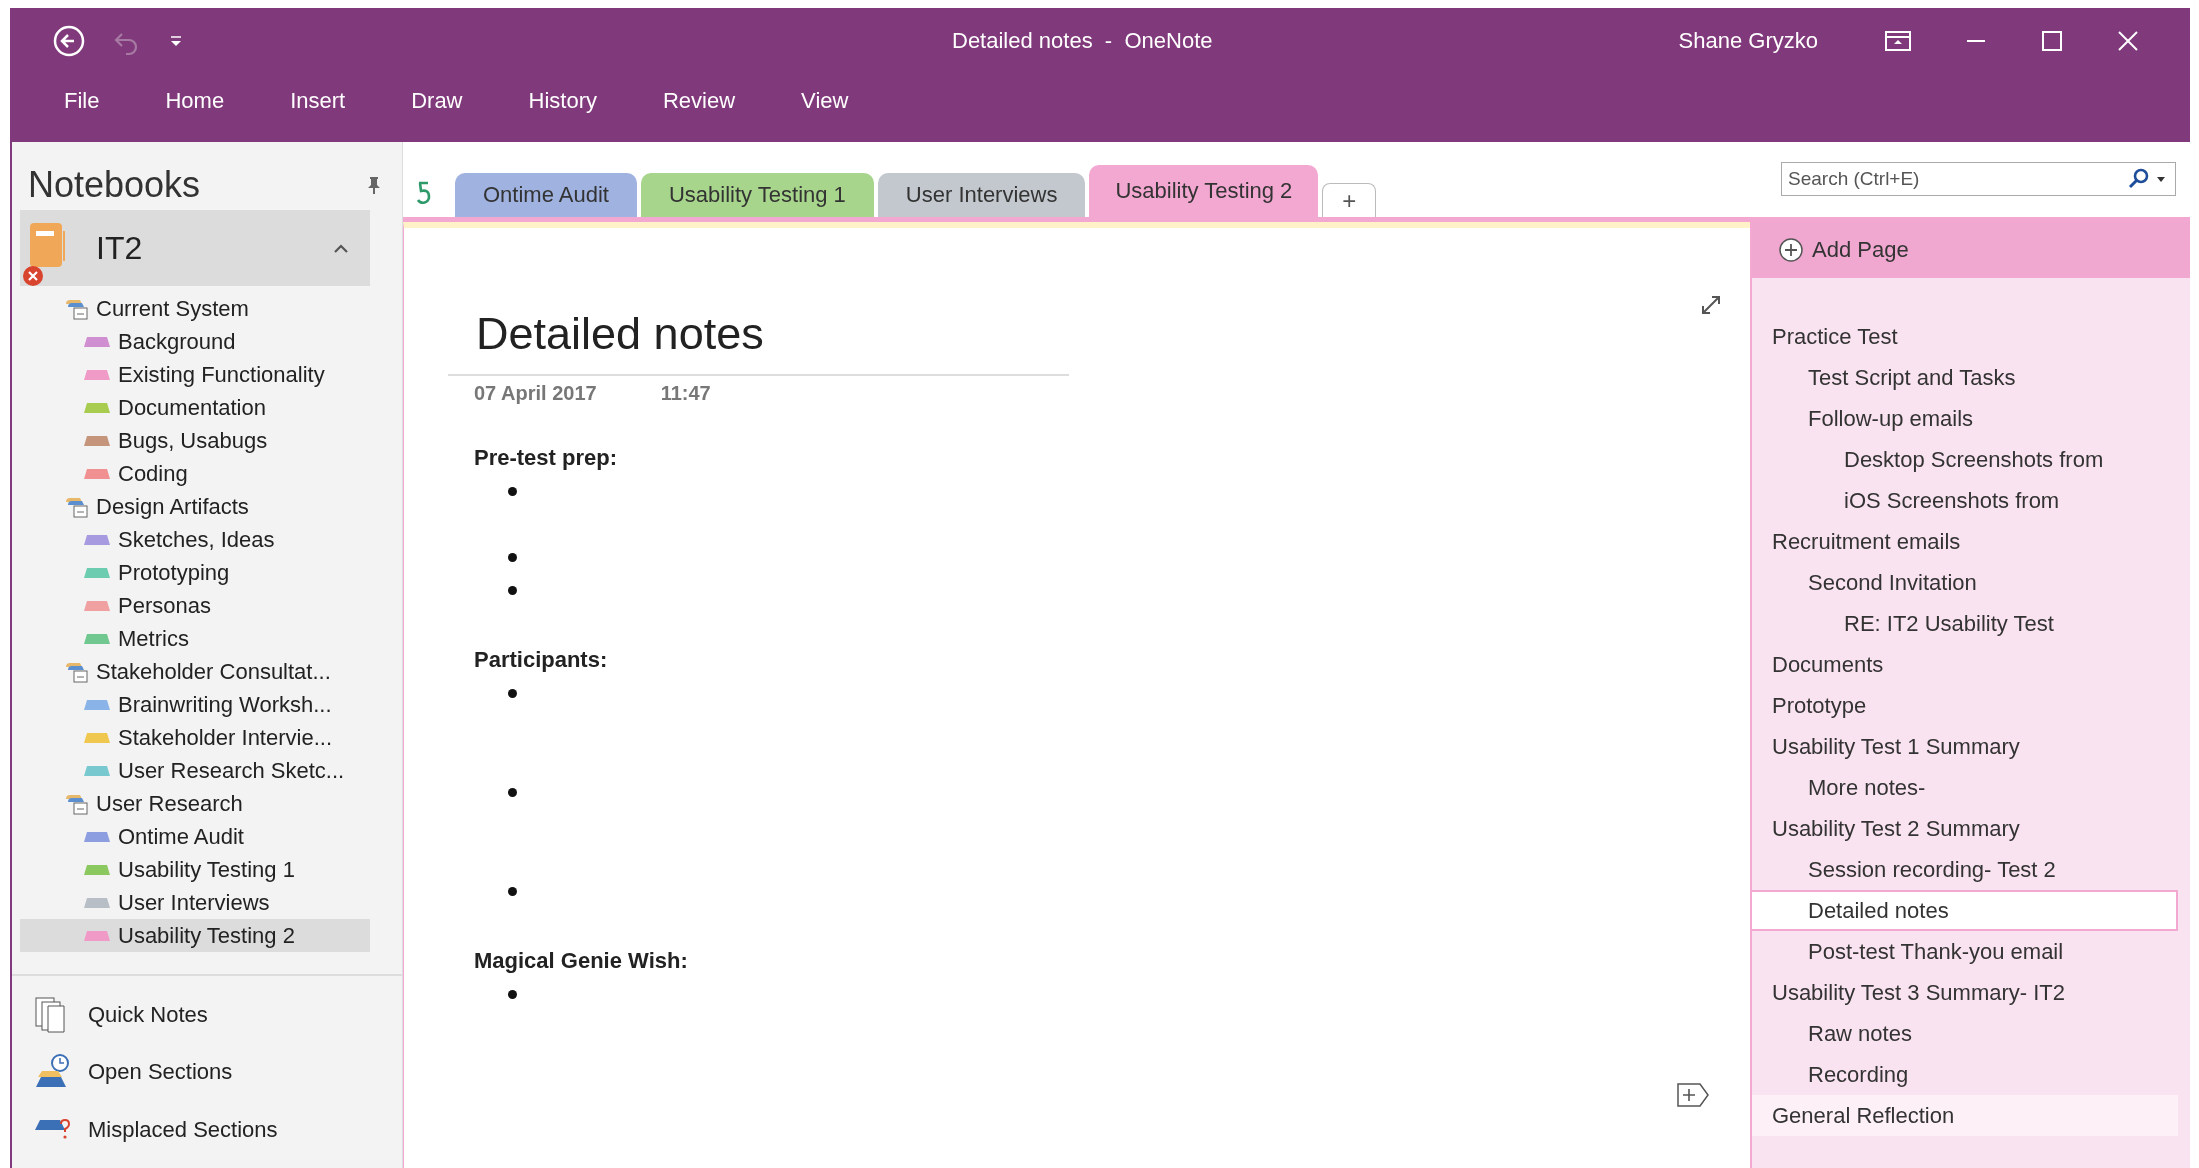  What do you see at coordinates (1965, 664) in the screenshot?
I see `page-item: Documents` at bounding box center [1965, 664].